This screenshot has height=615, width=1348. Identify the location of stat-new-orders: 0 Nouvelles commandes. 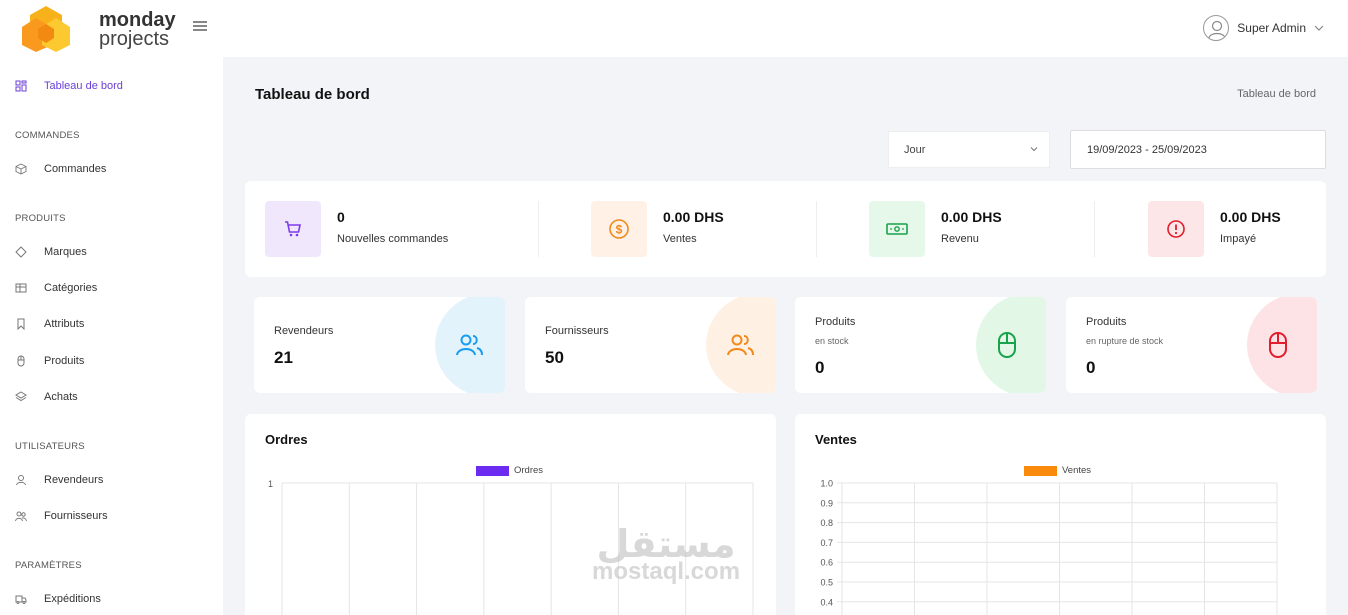
(395, 229).